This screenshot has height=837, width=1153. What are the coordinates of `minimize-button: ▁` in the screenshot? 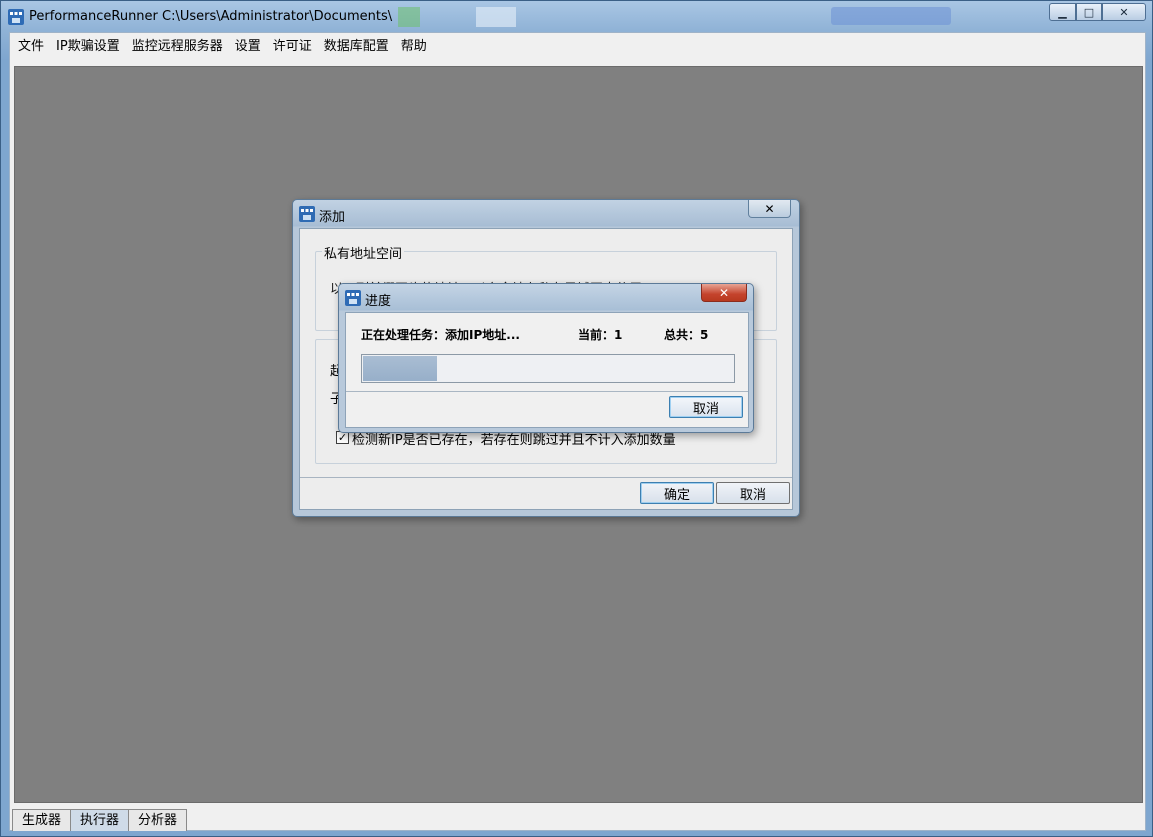 It's located at (1062, 12).